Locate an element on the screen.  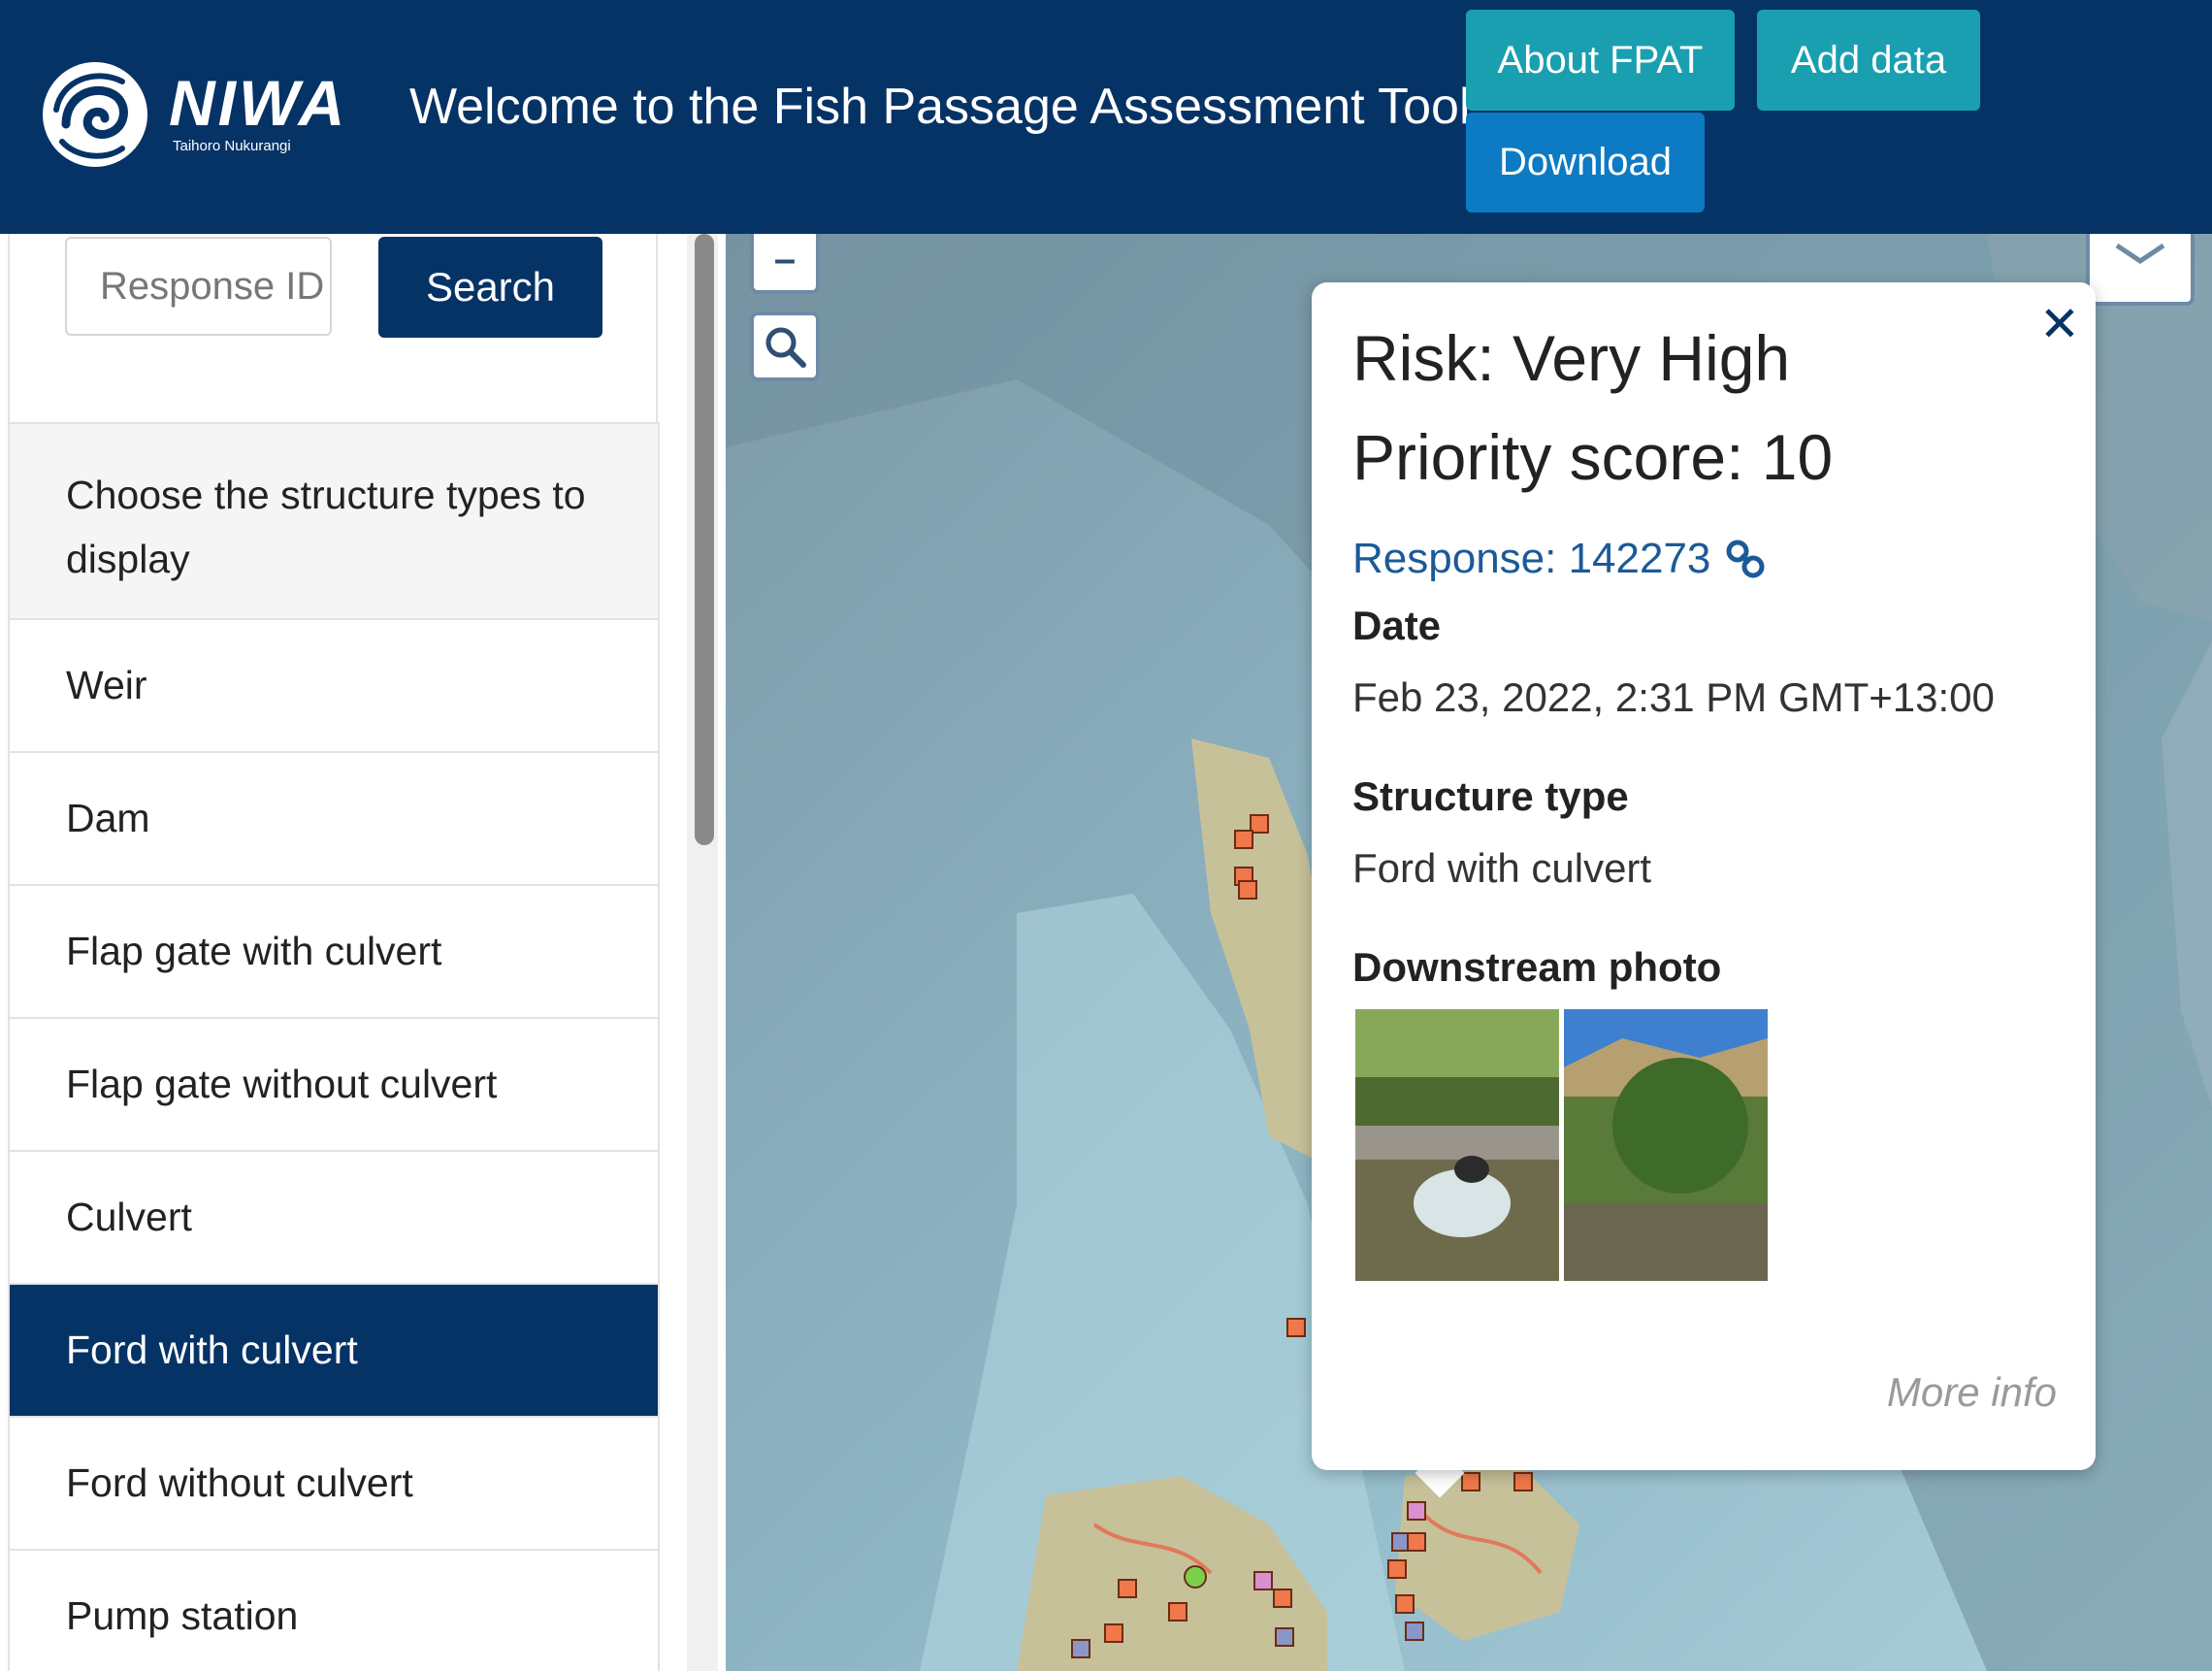
structure-types-heading: Choose the structure types to display is located at coordinates (334, 522).